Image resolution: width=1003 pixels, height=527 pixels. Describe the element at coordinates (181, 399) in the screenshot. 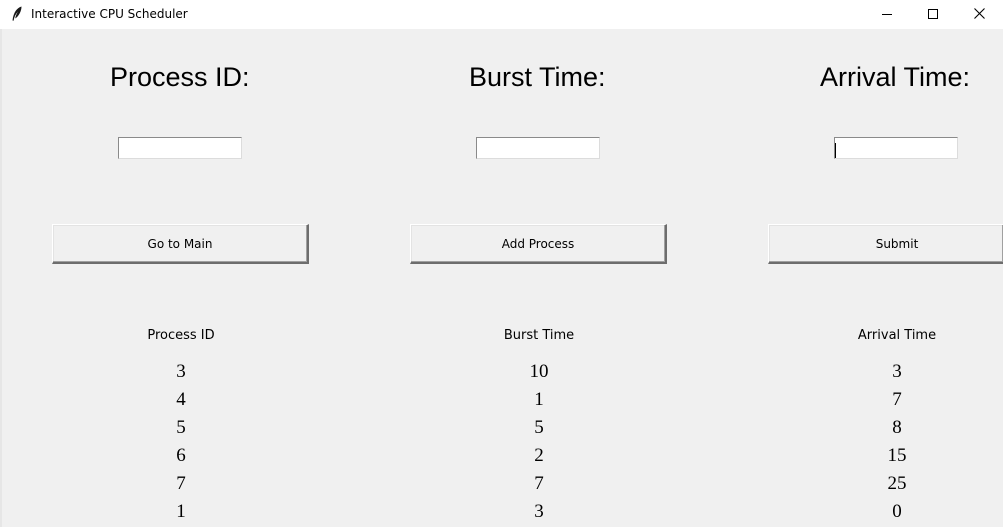

I see `table-cell: 4` at that location.